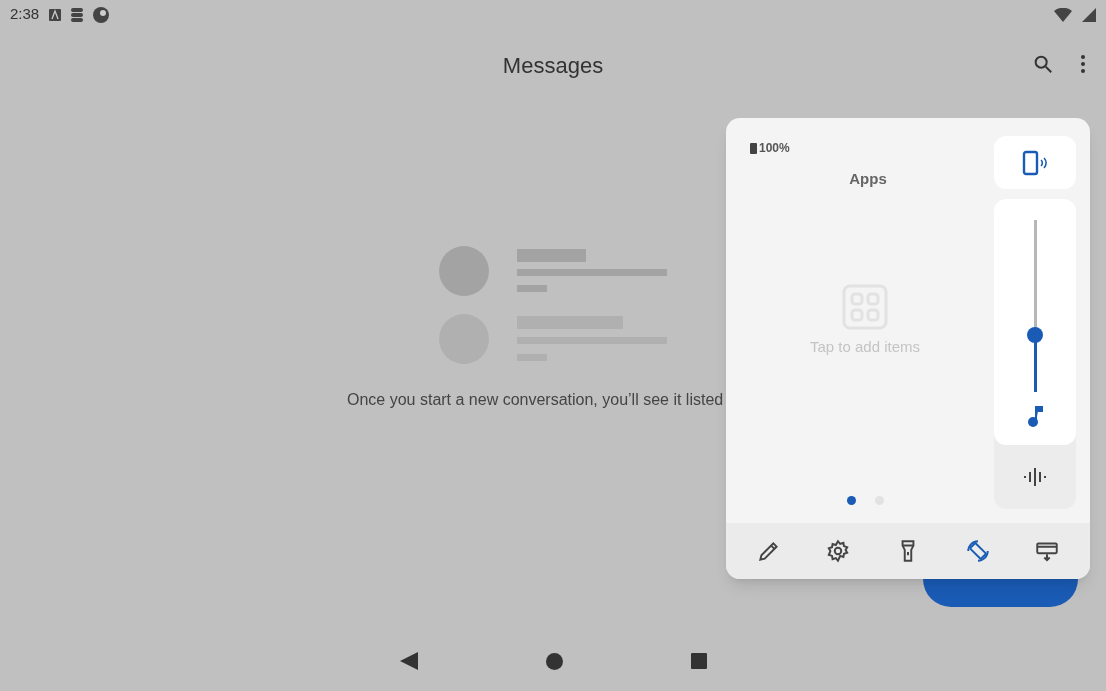 Image resolution: width=1106 pixels, height=691 pixels. I want to click on ring-mode-button, so click(1035, 162).